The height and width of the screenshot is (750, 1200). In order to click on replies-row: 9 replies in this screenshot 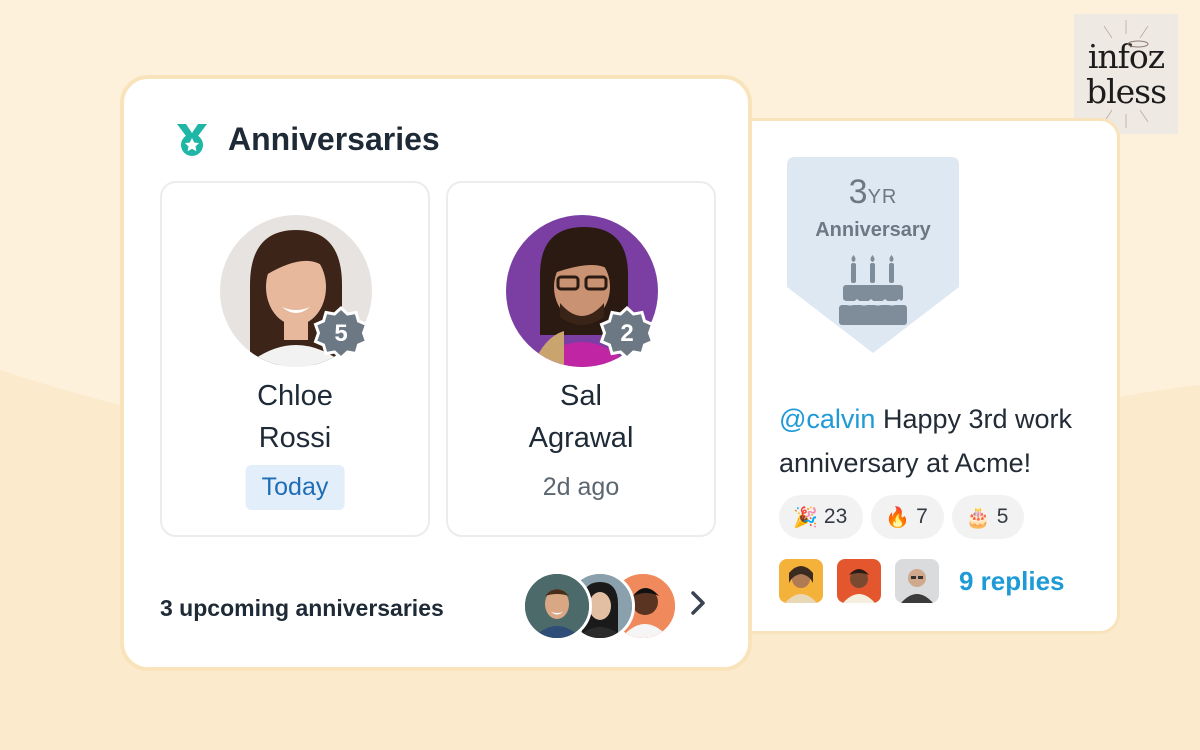, I will do `click(922, 581)`.